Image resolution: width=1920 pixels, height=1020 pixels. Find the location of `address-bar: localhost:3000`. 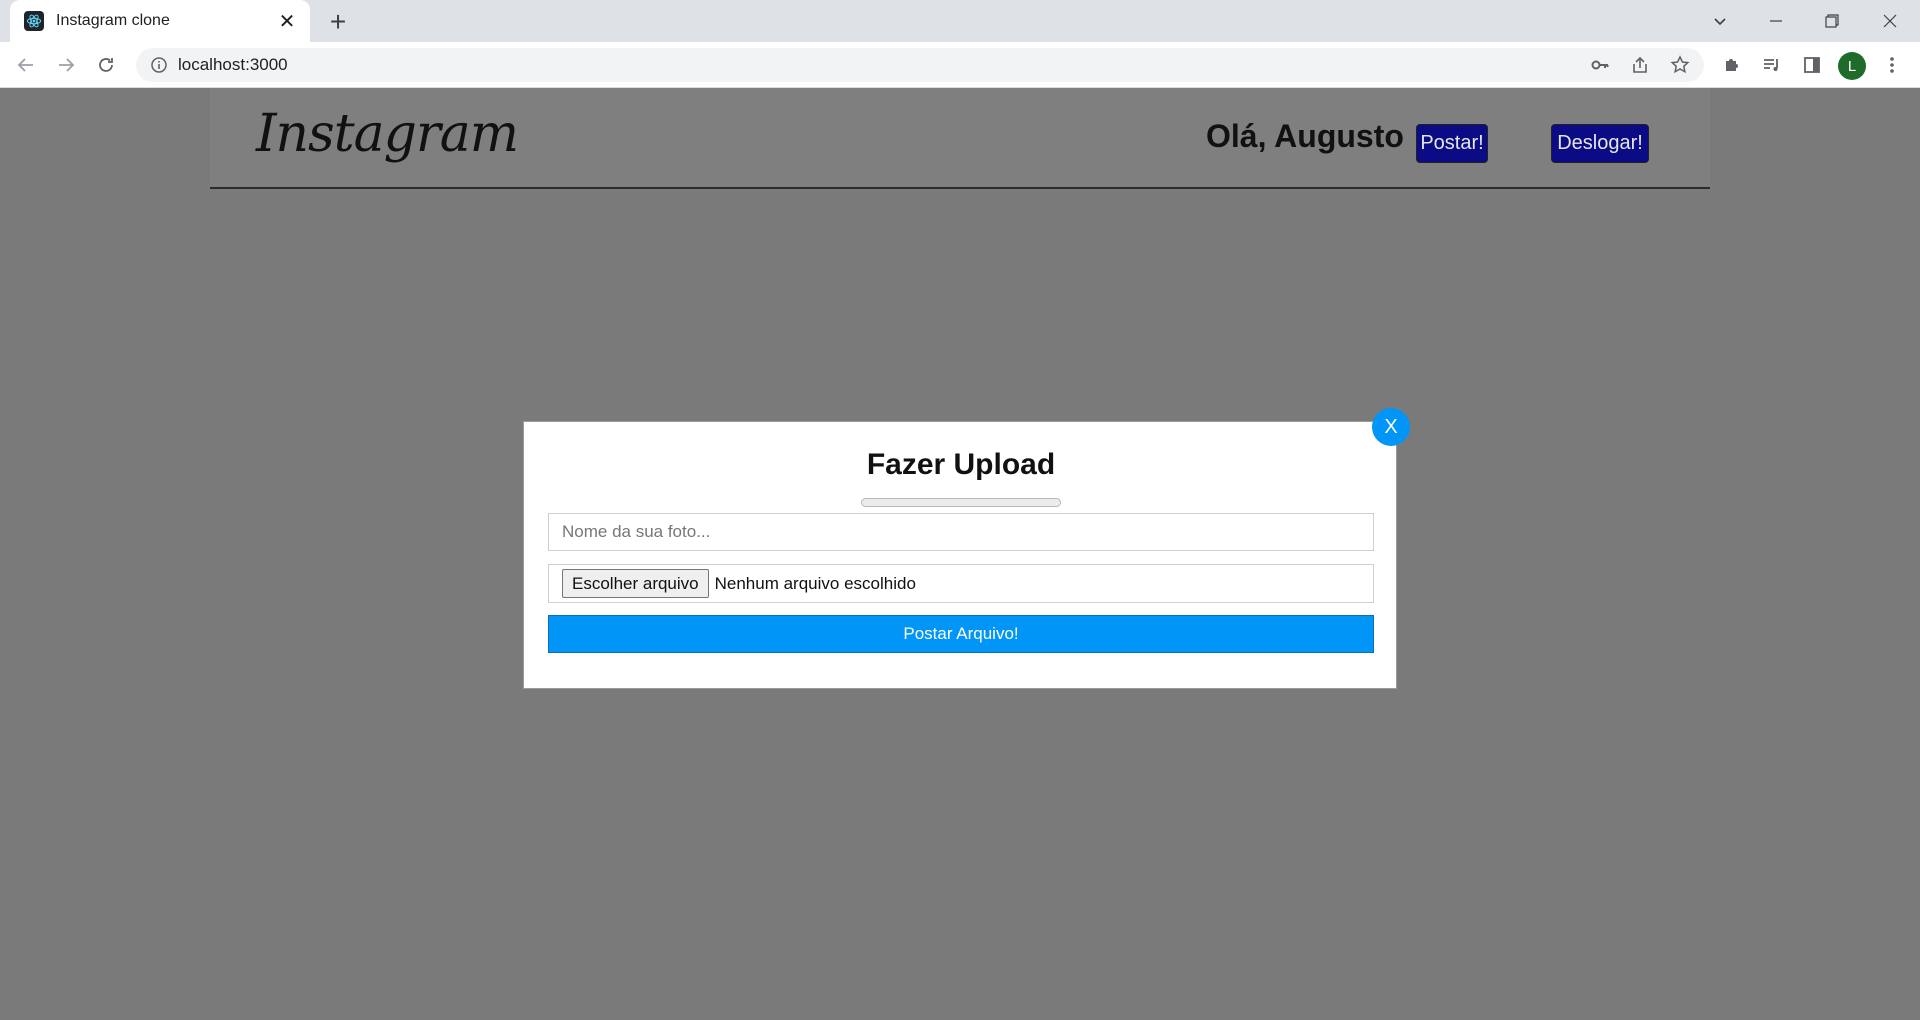

address-bar: localhost:3000 is located at coordinates (920, 65).